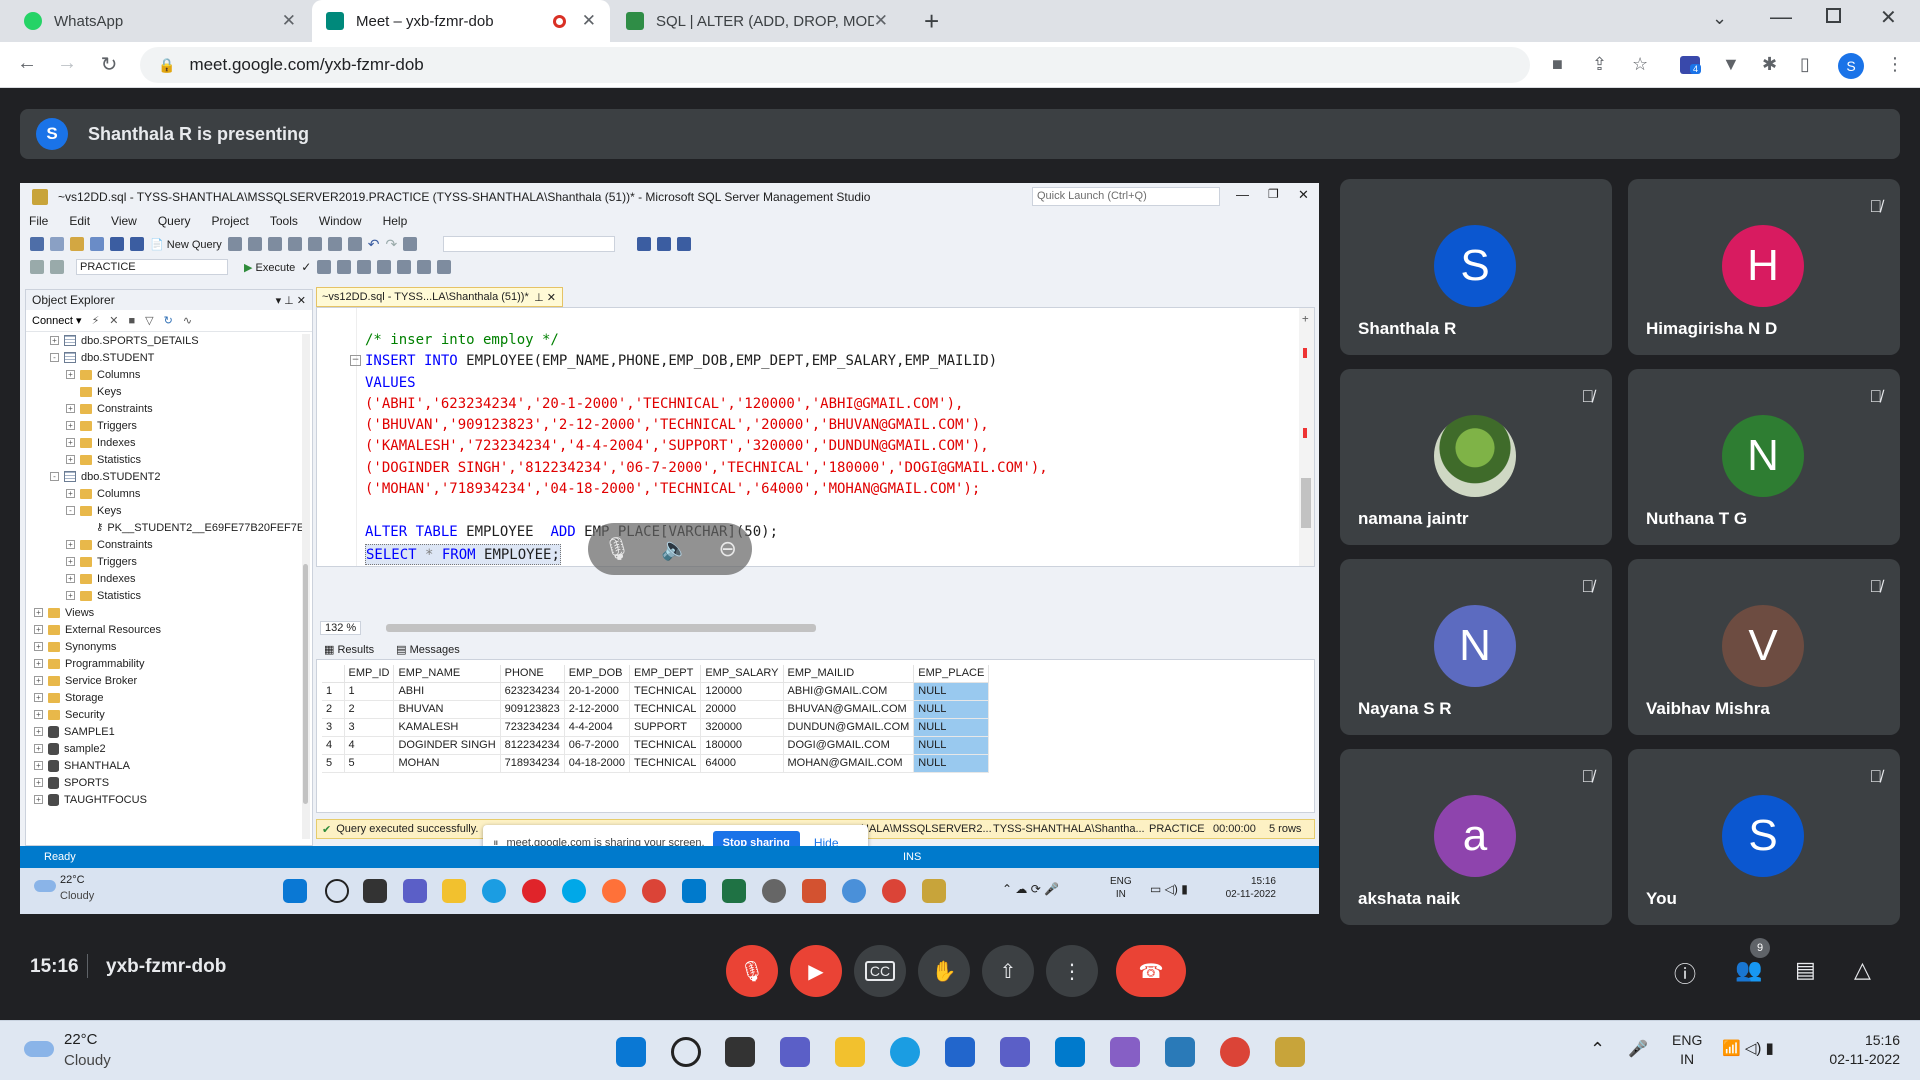 This screenshot has height=1080, width=1920. What do you see at coordinates (113, 320) in the screenshot?
I see `disconnect-icon: ✕` at bounding box center [113, 320].